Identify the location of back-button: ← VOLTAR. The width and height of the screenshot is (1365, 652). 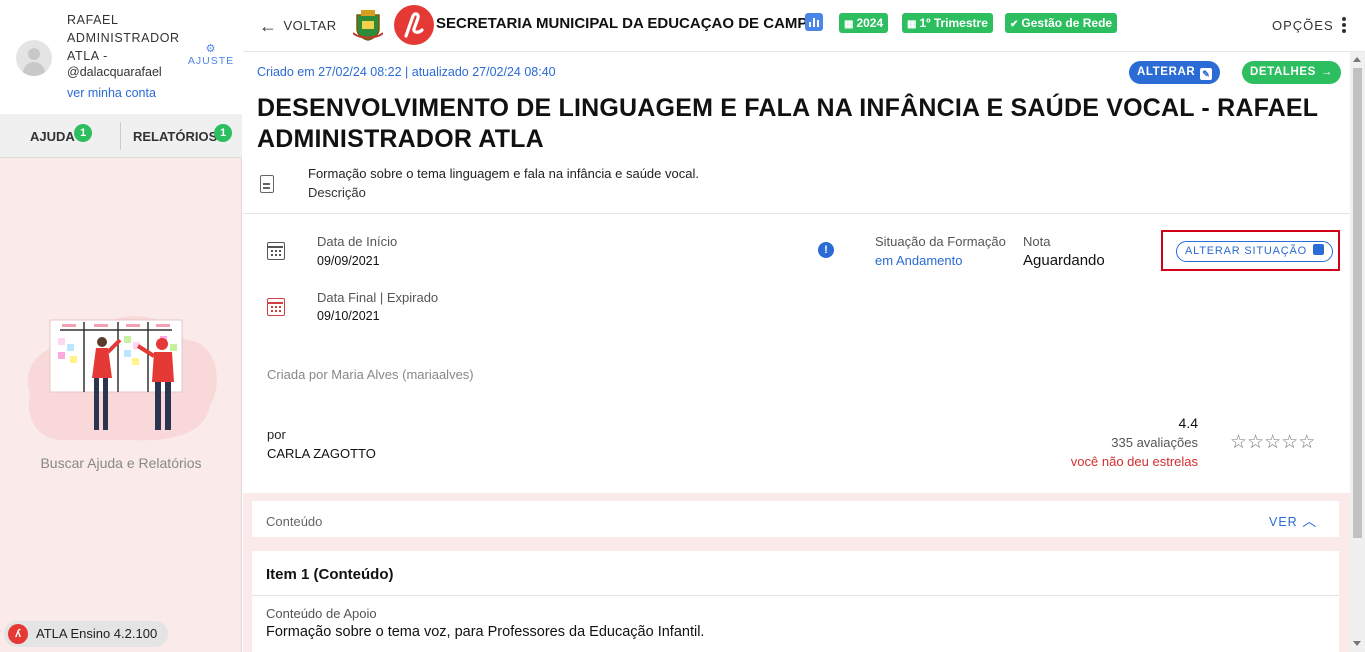
(298, 26).